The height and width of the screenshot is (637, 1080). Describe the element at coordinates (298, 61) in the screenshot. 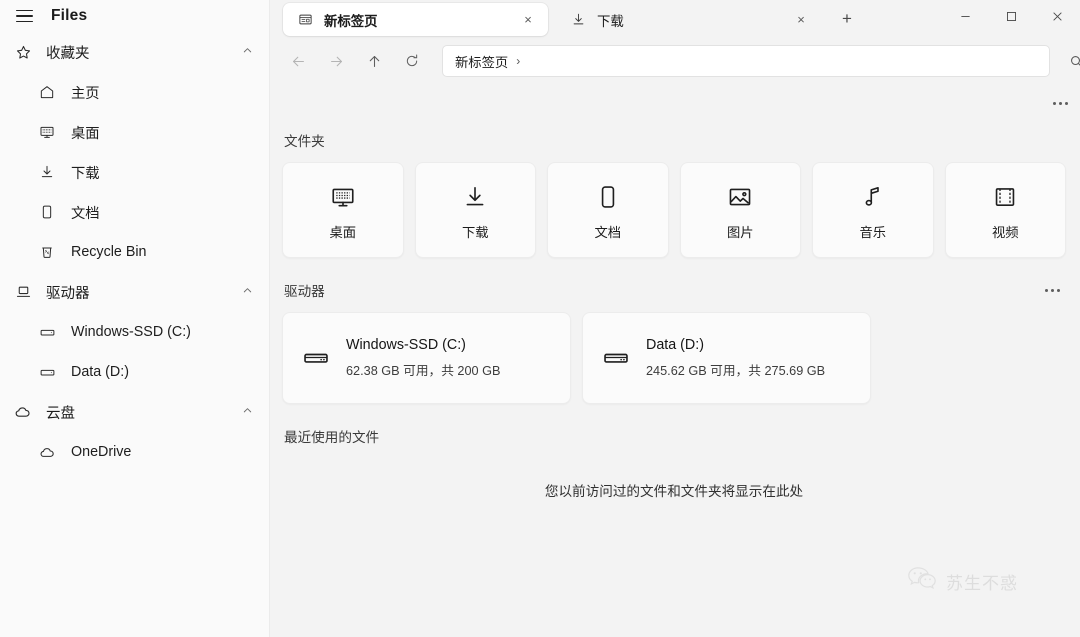

I see `back-button` at that location.